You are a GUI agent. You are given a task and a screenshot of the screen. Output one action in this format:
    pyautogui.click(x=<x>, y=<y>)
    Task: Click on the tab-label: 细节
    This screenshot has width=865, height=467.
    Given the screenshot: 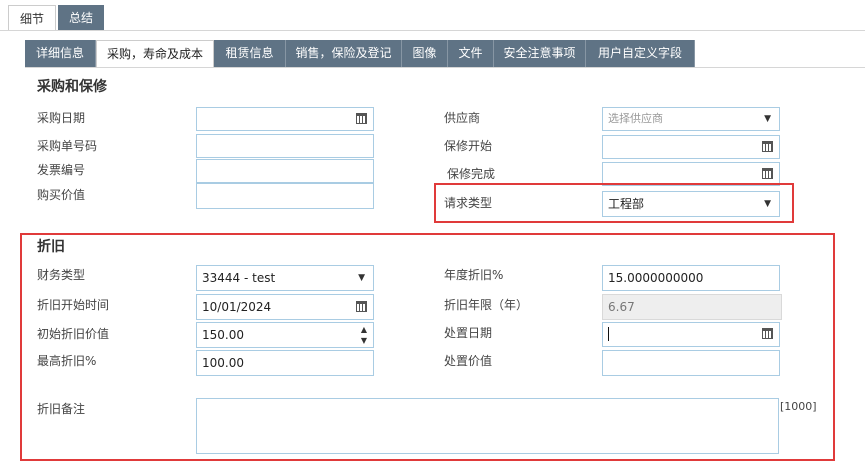 What is the action you would take?
    pyautogui.click(x=31, y=19)
    